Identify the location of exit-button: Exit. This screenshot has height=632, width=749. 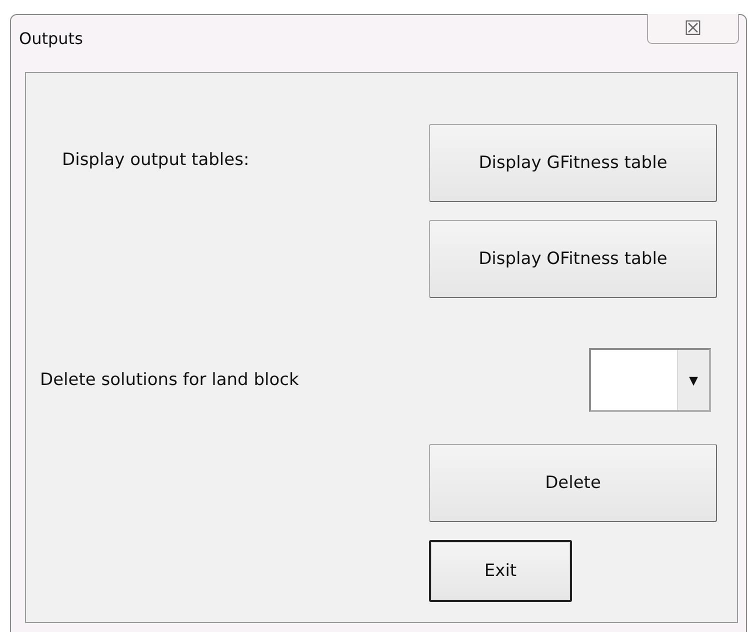
(500, 571).